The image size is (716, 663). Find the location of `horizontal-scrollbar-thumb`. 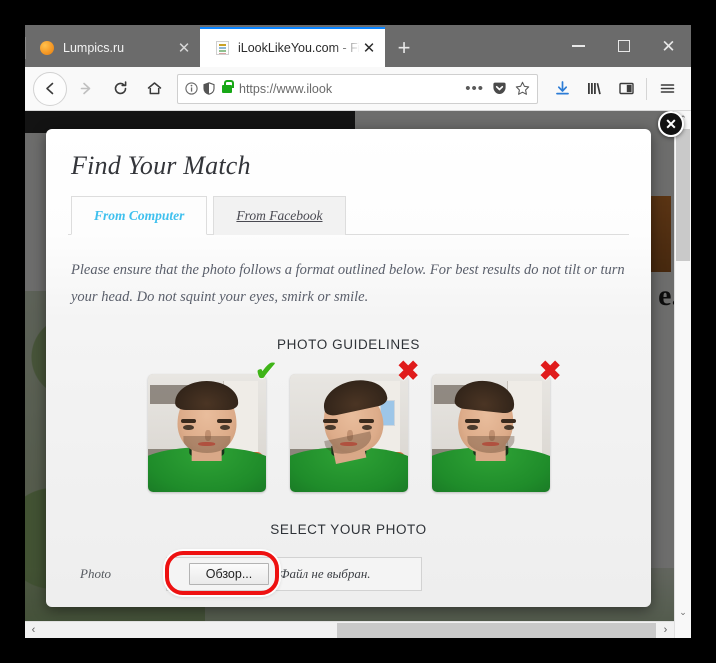

horizontal-scrollbar-thumb is located at coordinates (496, 630).